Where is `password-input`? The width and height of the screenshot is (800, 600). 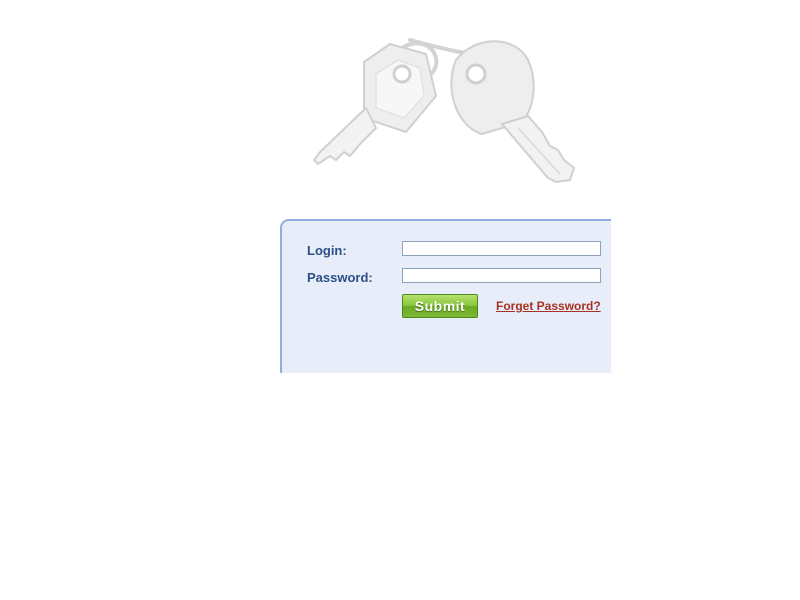 password-input is located at coordinates (501, 275).